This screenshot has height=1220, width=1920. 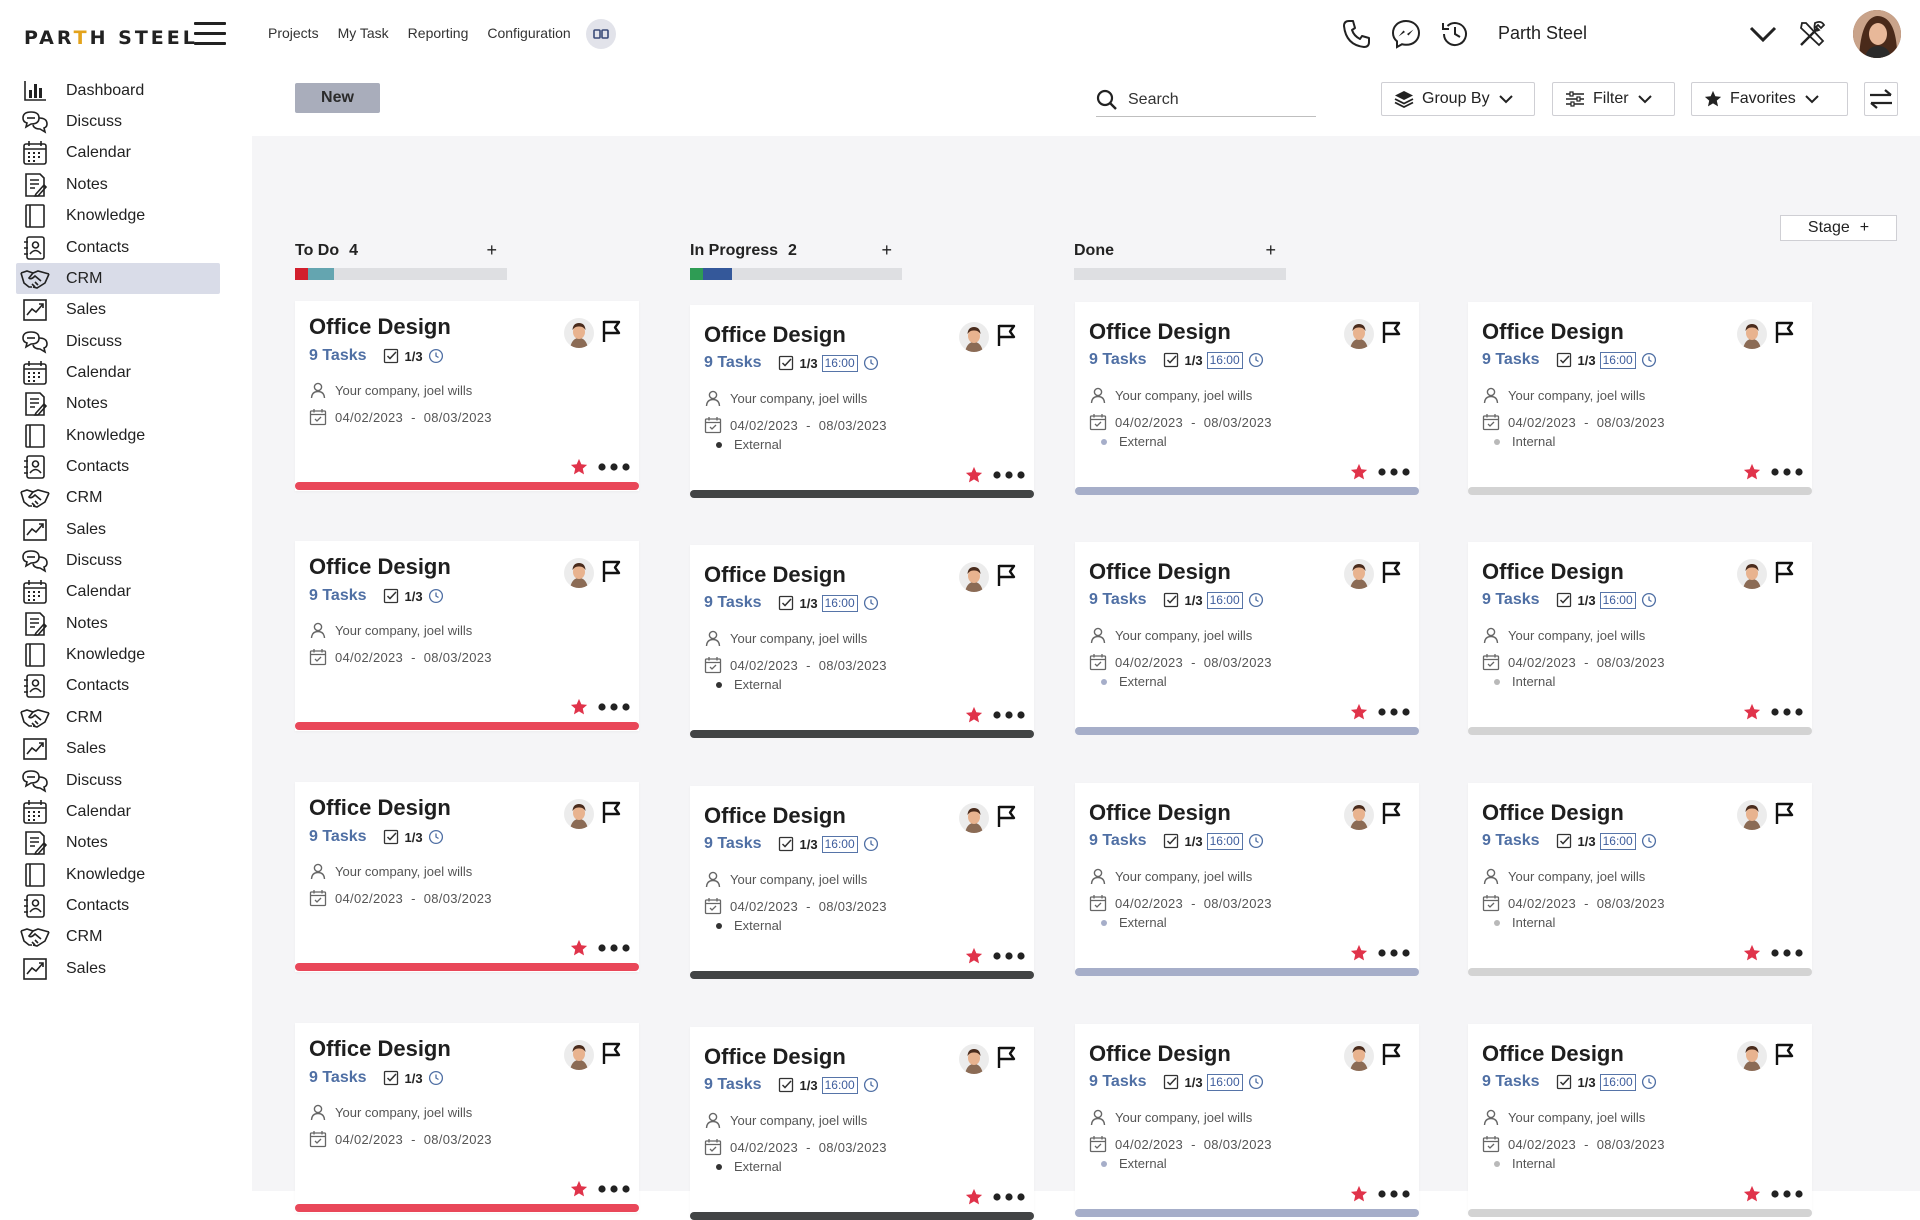 I want to click on filter-button: Filter, so click(x=1613, y=99).